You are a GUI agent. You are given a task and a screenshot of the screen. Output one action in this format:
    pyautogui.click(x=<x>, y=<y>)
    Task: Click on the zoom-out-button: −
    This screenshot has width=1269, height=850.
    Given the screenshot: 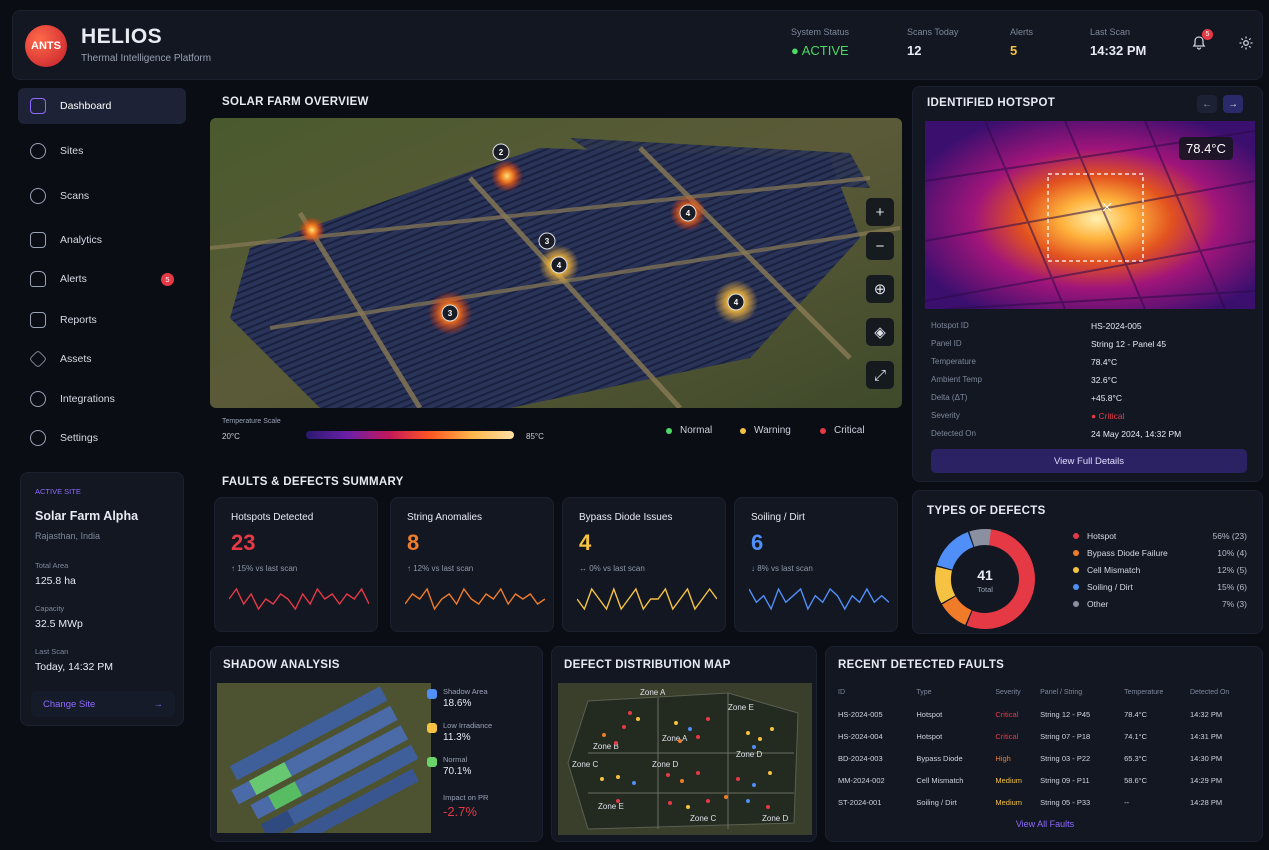 What is the action you would take?
    pyautogui.click(x=880, y=246)
    